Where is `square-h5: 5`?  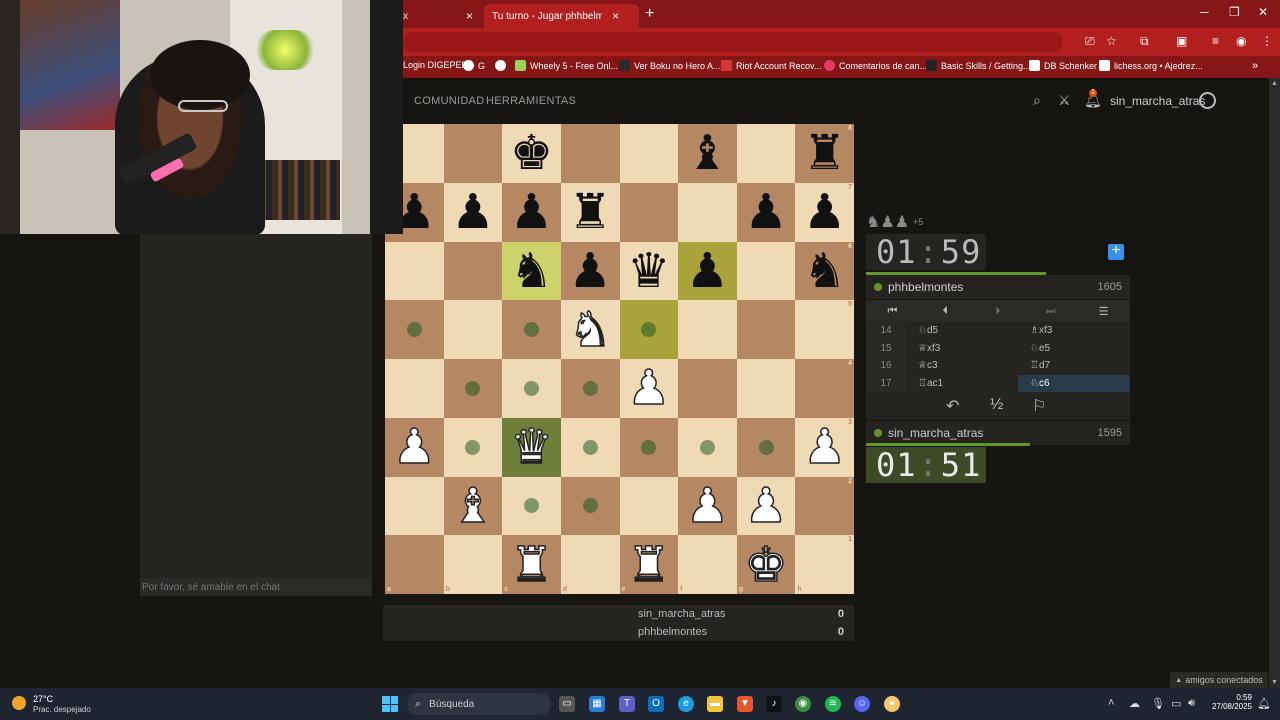
square-h5: 5 is located at coordinates (824, 329).